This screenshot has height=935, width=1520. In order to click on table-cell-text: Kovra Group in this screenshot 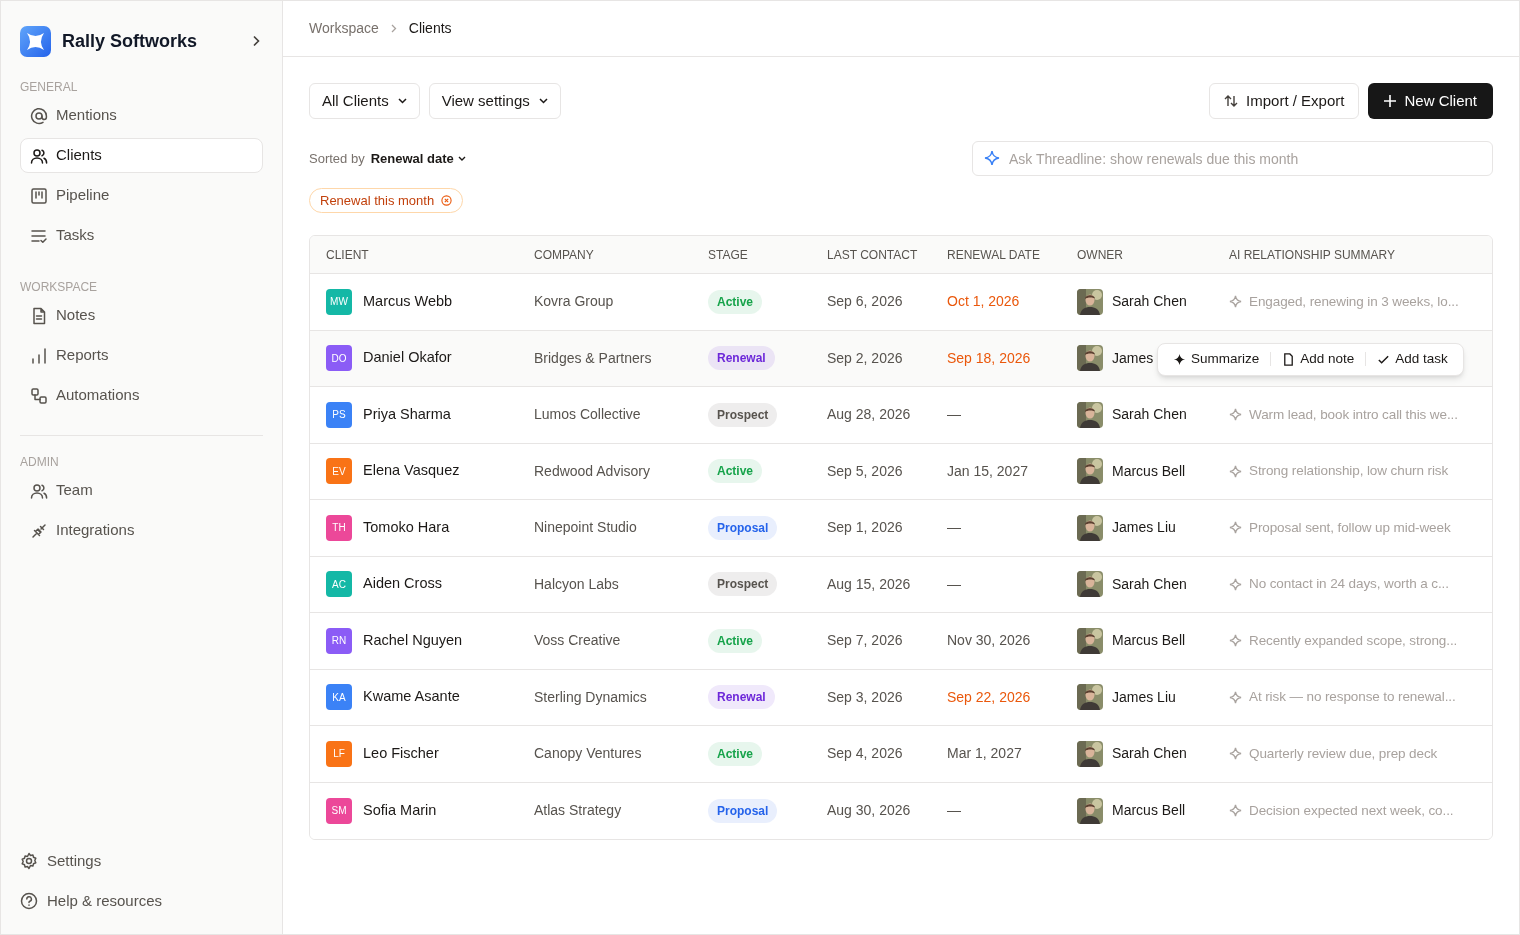, I will do `click(574, 302)`.